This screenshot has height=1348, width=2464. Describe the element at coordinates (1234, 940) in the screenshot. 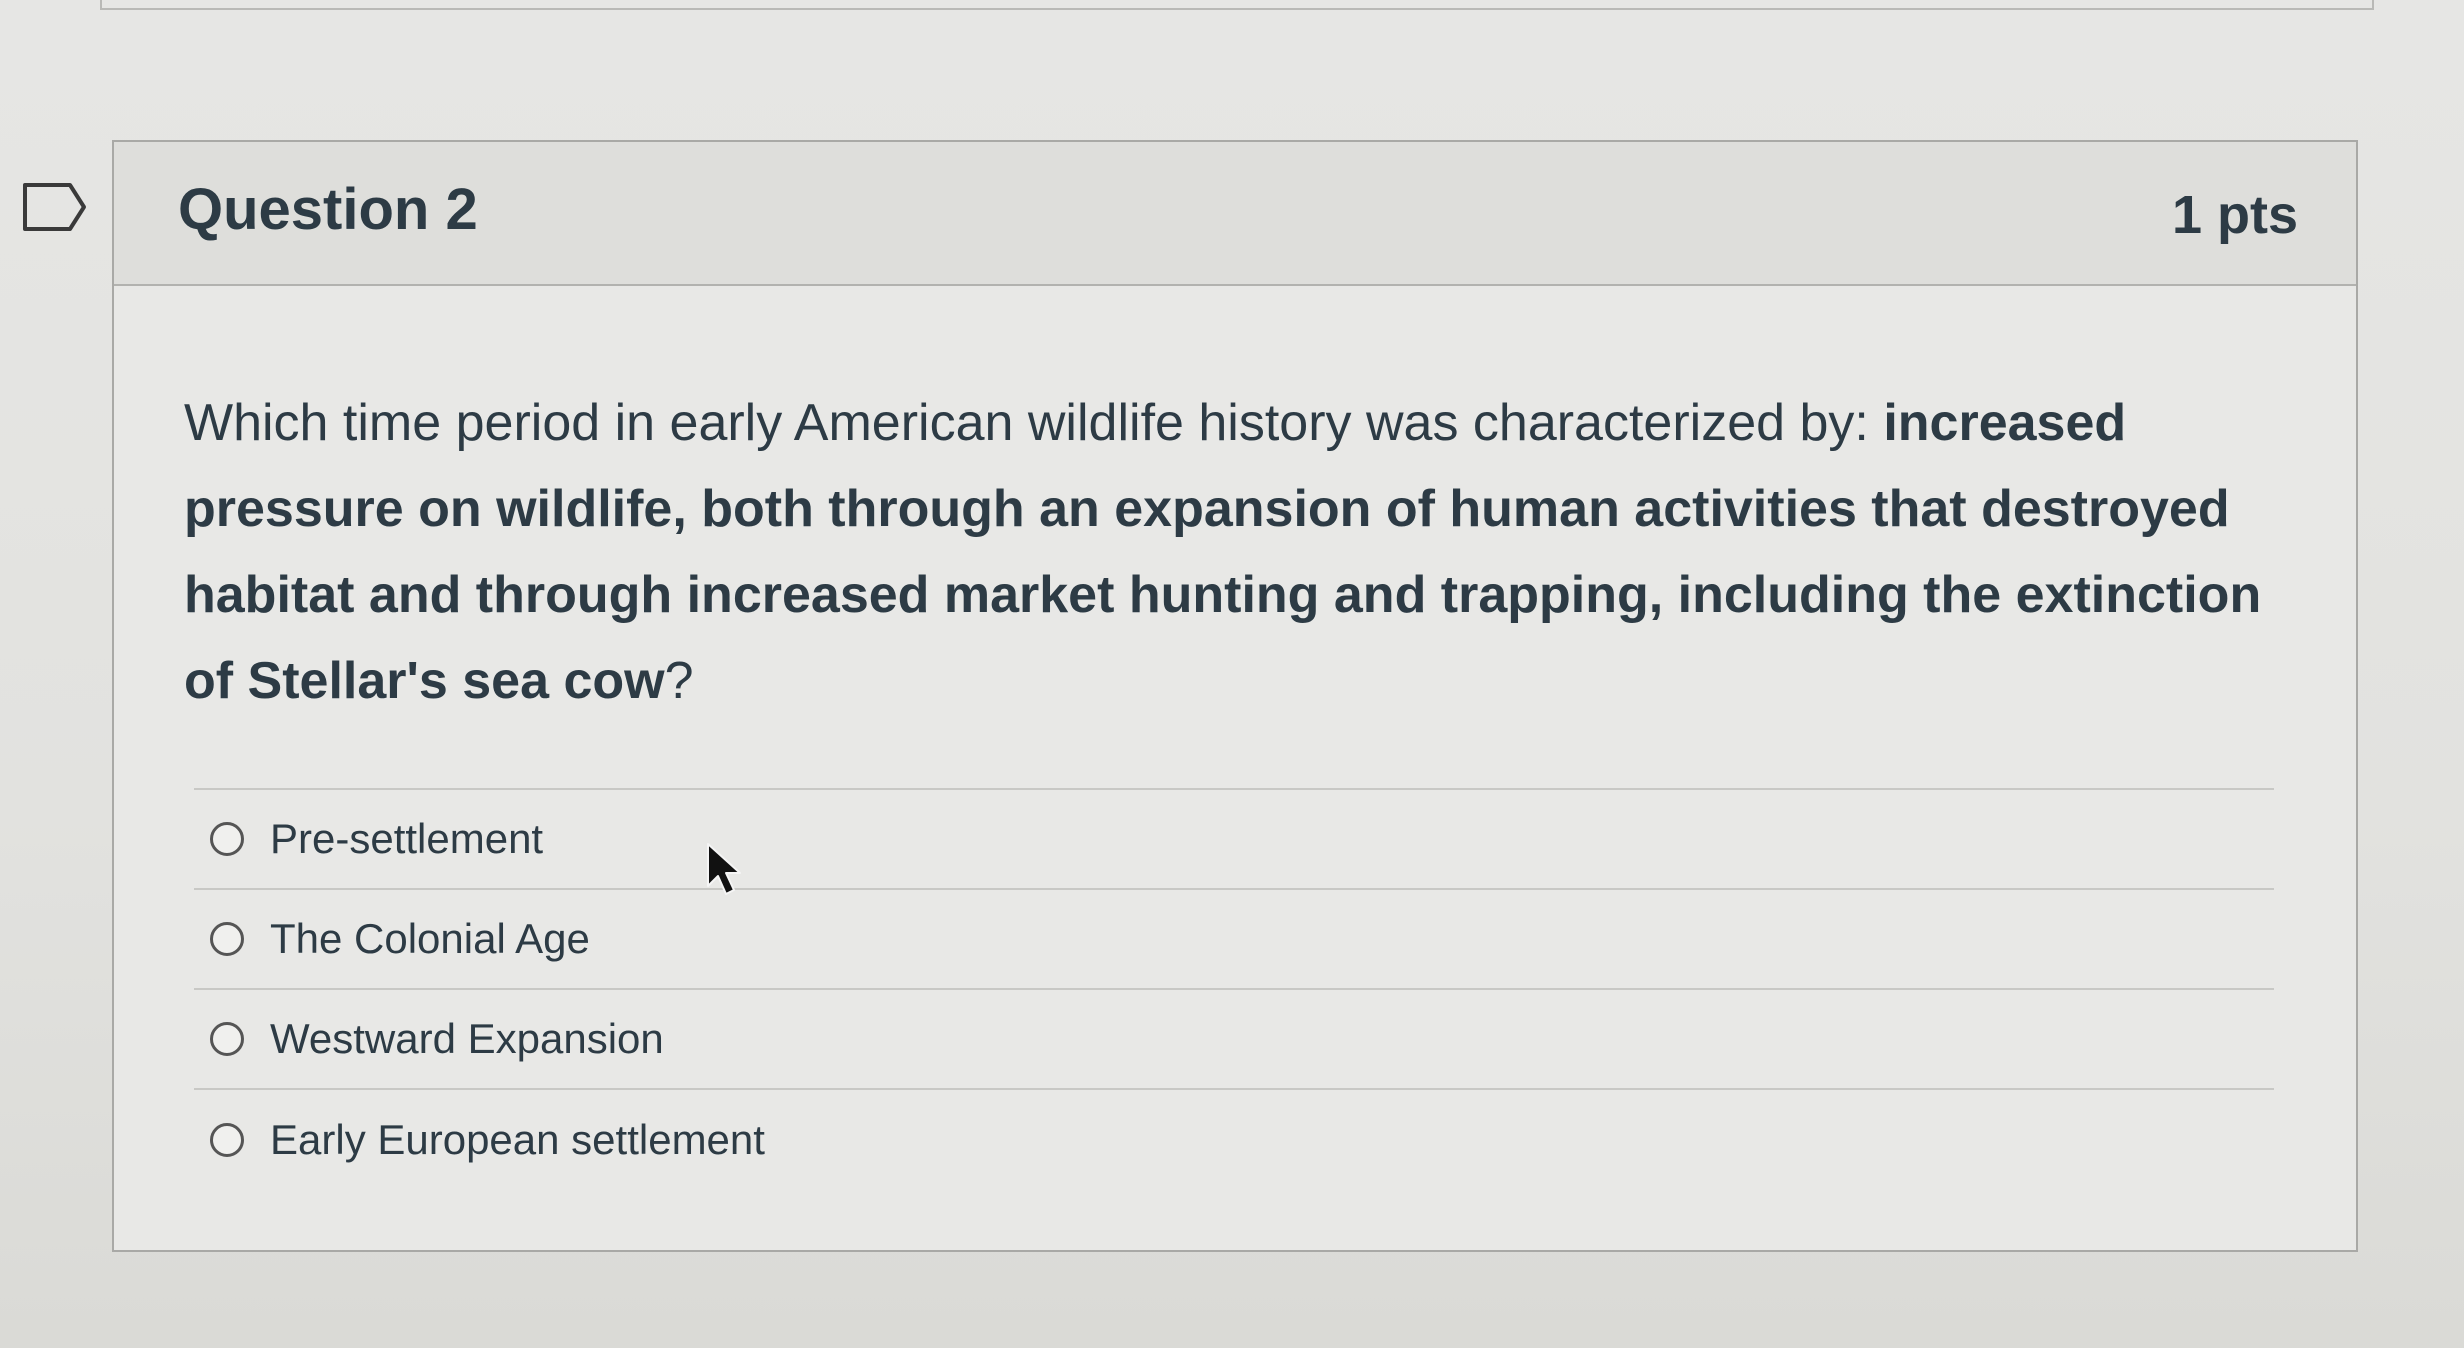

I see `answer-option: The Colonial Age` at that location.